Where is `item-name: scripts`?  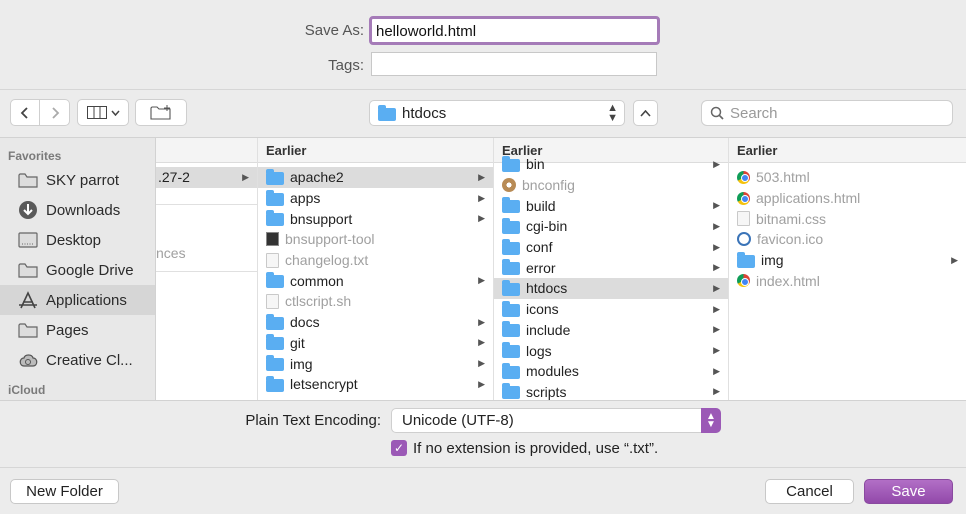 item-name: scripts is located at coordinates (546, 391).